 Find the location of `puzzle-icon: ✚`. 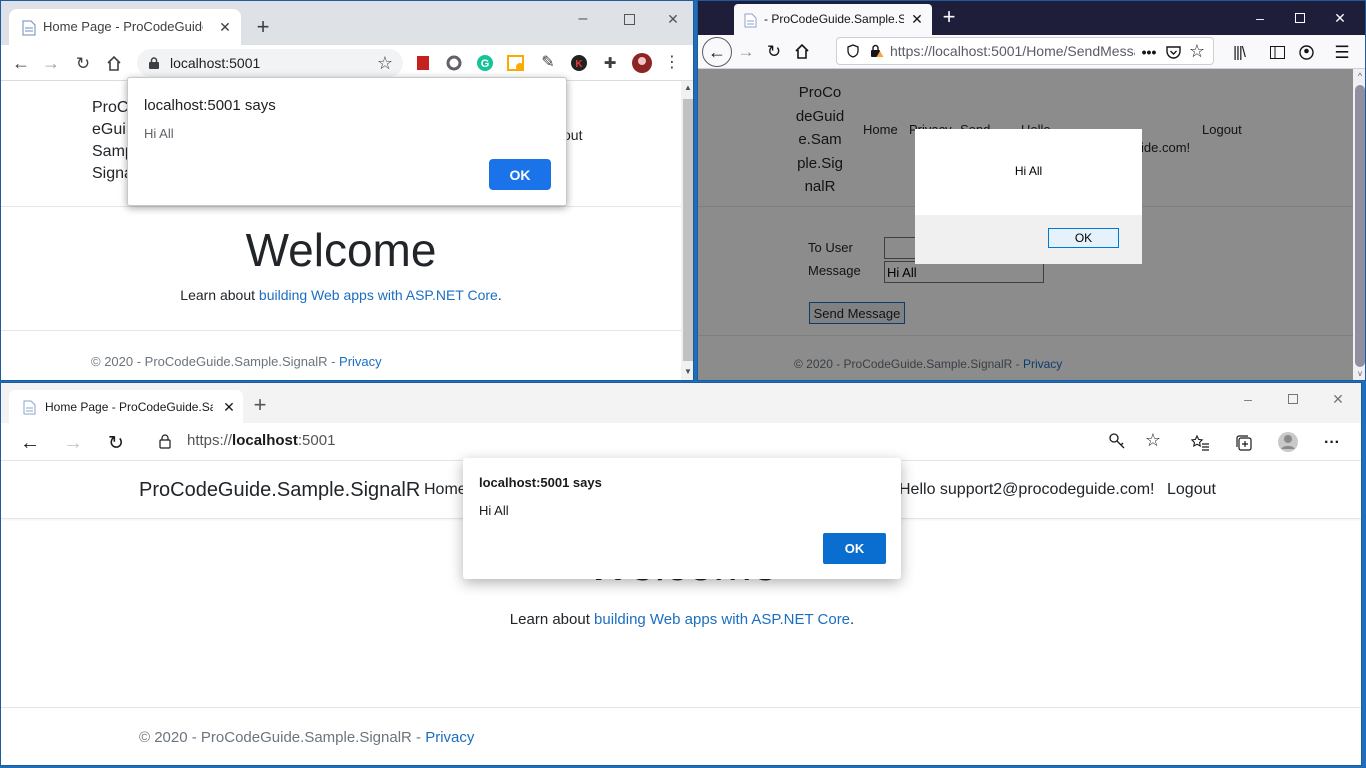

puzzle-icon: ✚ is located at coordinates (610, 63).